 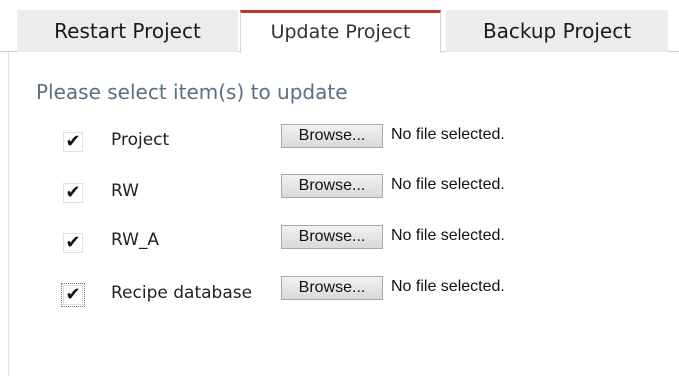 What do you see at coordinates (140, 140) in the screenshot?
I see `project-label: Project` at bounding box center [140, 140].